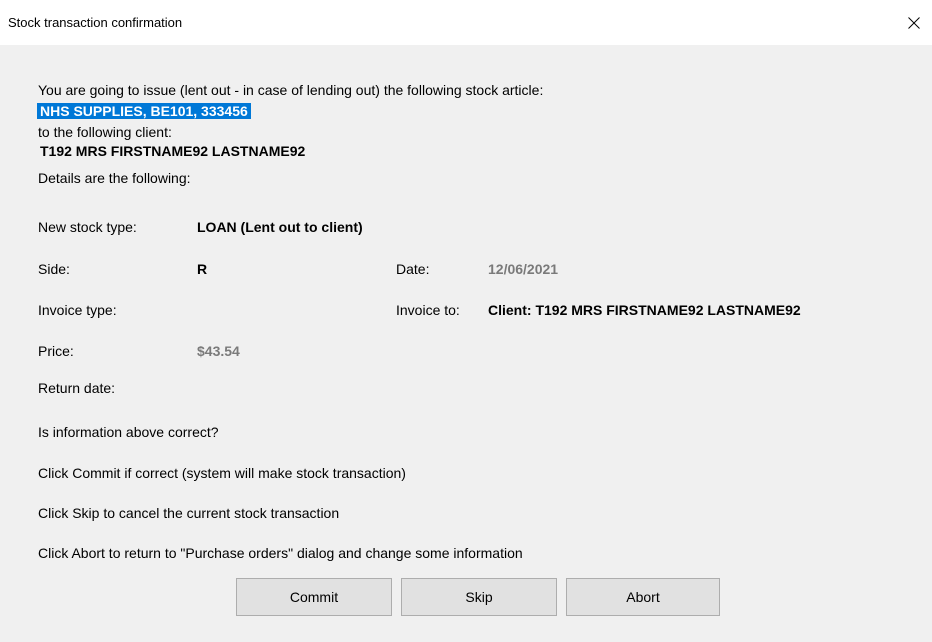 Image resolution: width=932 pixels, height=642 pixels. I want to click on stock-type-label: New stock type:, so click(87, 227).